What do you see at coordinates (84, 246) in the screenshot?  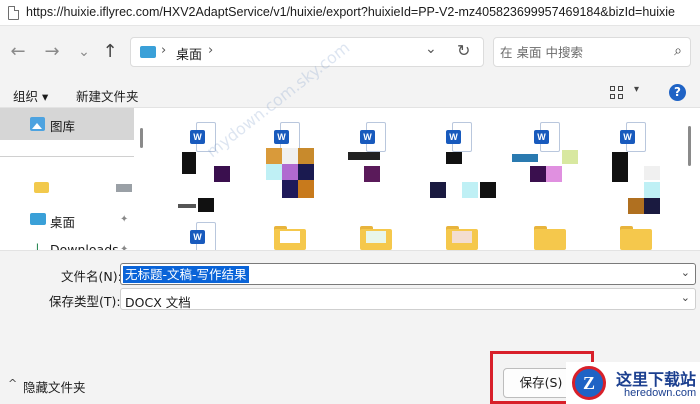 I see `sidebar-item-label: Downloads` at bounding box center [84, 246].